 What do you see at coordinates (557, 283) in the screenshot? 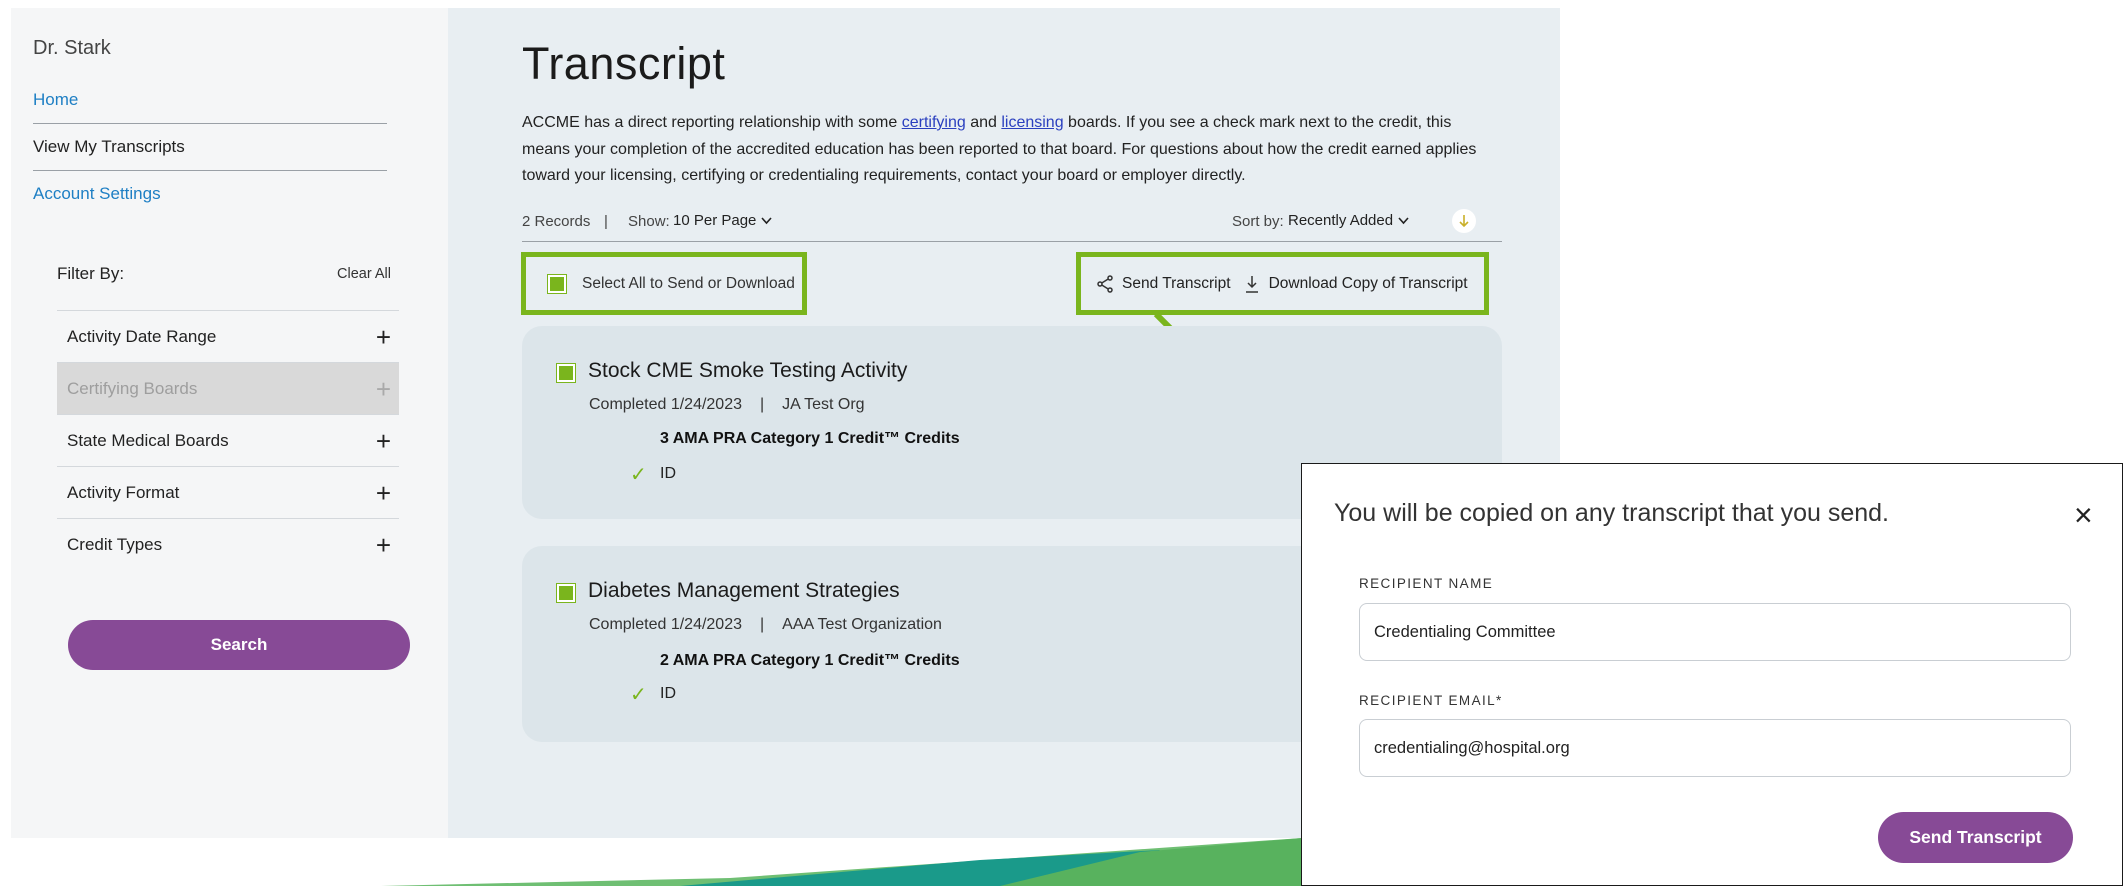
I see `select-all-checkbox` at bounding box center [557, 283].